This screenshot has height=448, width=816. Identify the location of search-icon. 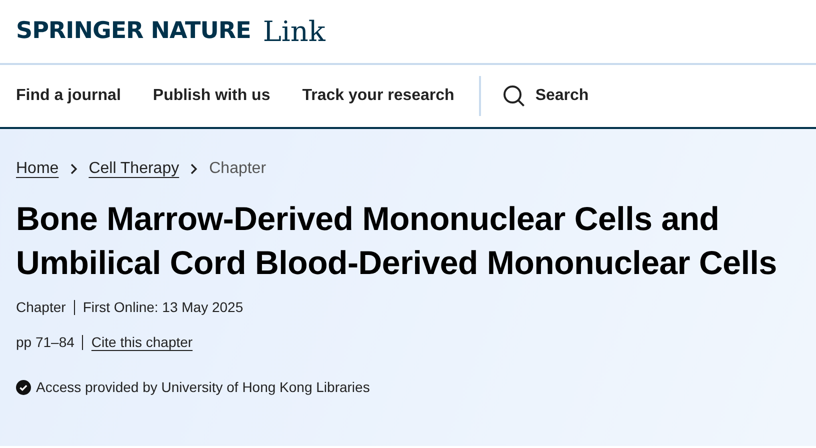
(514, 96).